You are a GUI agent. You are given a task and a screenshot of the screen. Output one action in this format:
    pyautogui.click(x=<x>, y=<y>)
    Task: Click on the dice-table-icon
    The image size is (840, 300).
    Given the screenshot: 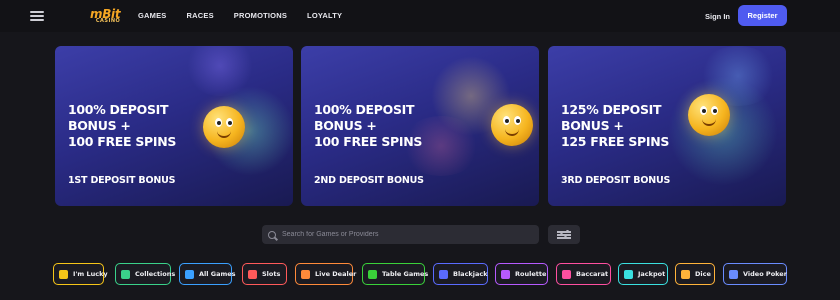 What is the action you would take?
    pyautogui.click(x=372, y=274)
    